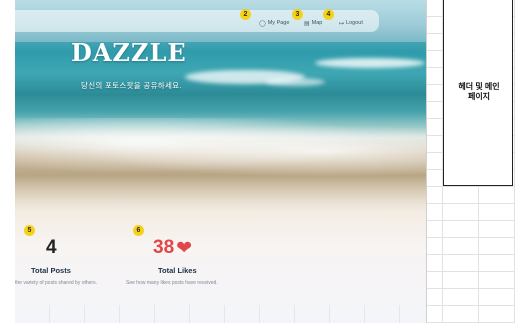  Describe the element at coordinates (328, 14) in the screenshot. I see `step-badge: 4` at that location.